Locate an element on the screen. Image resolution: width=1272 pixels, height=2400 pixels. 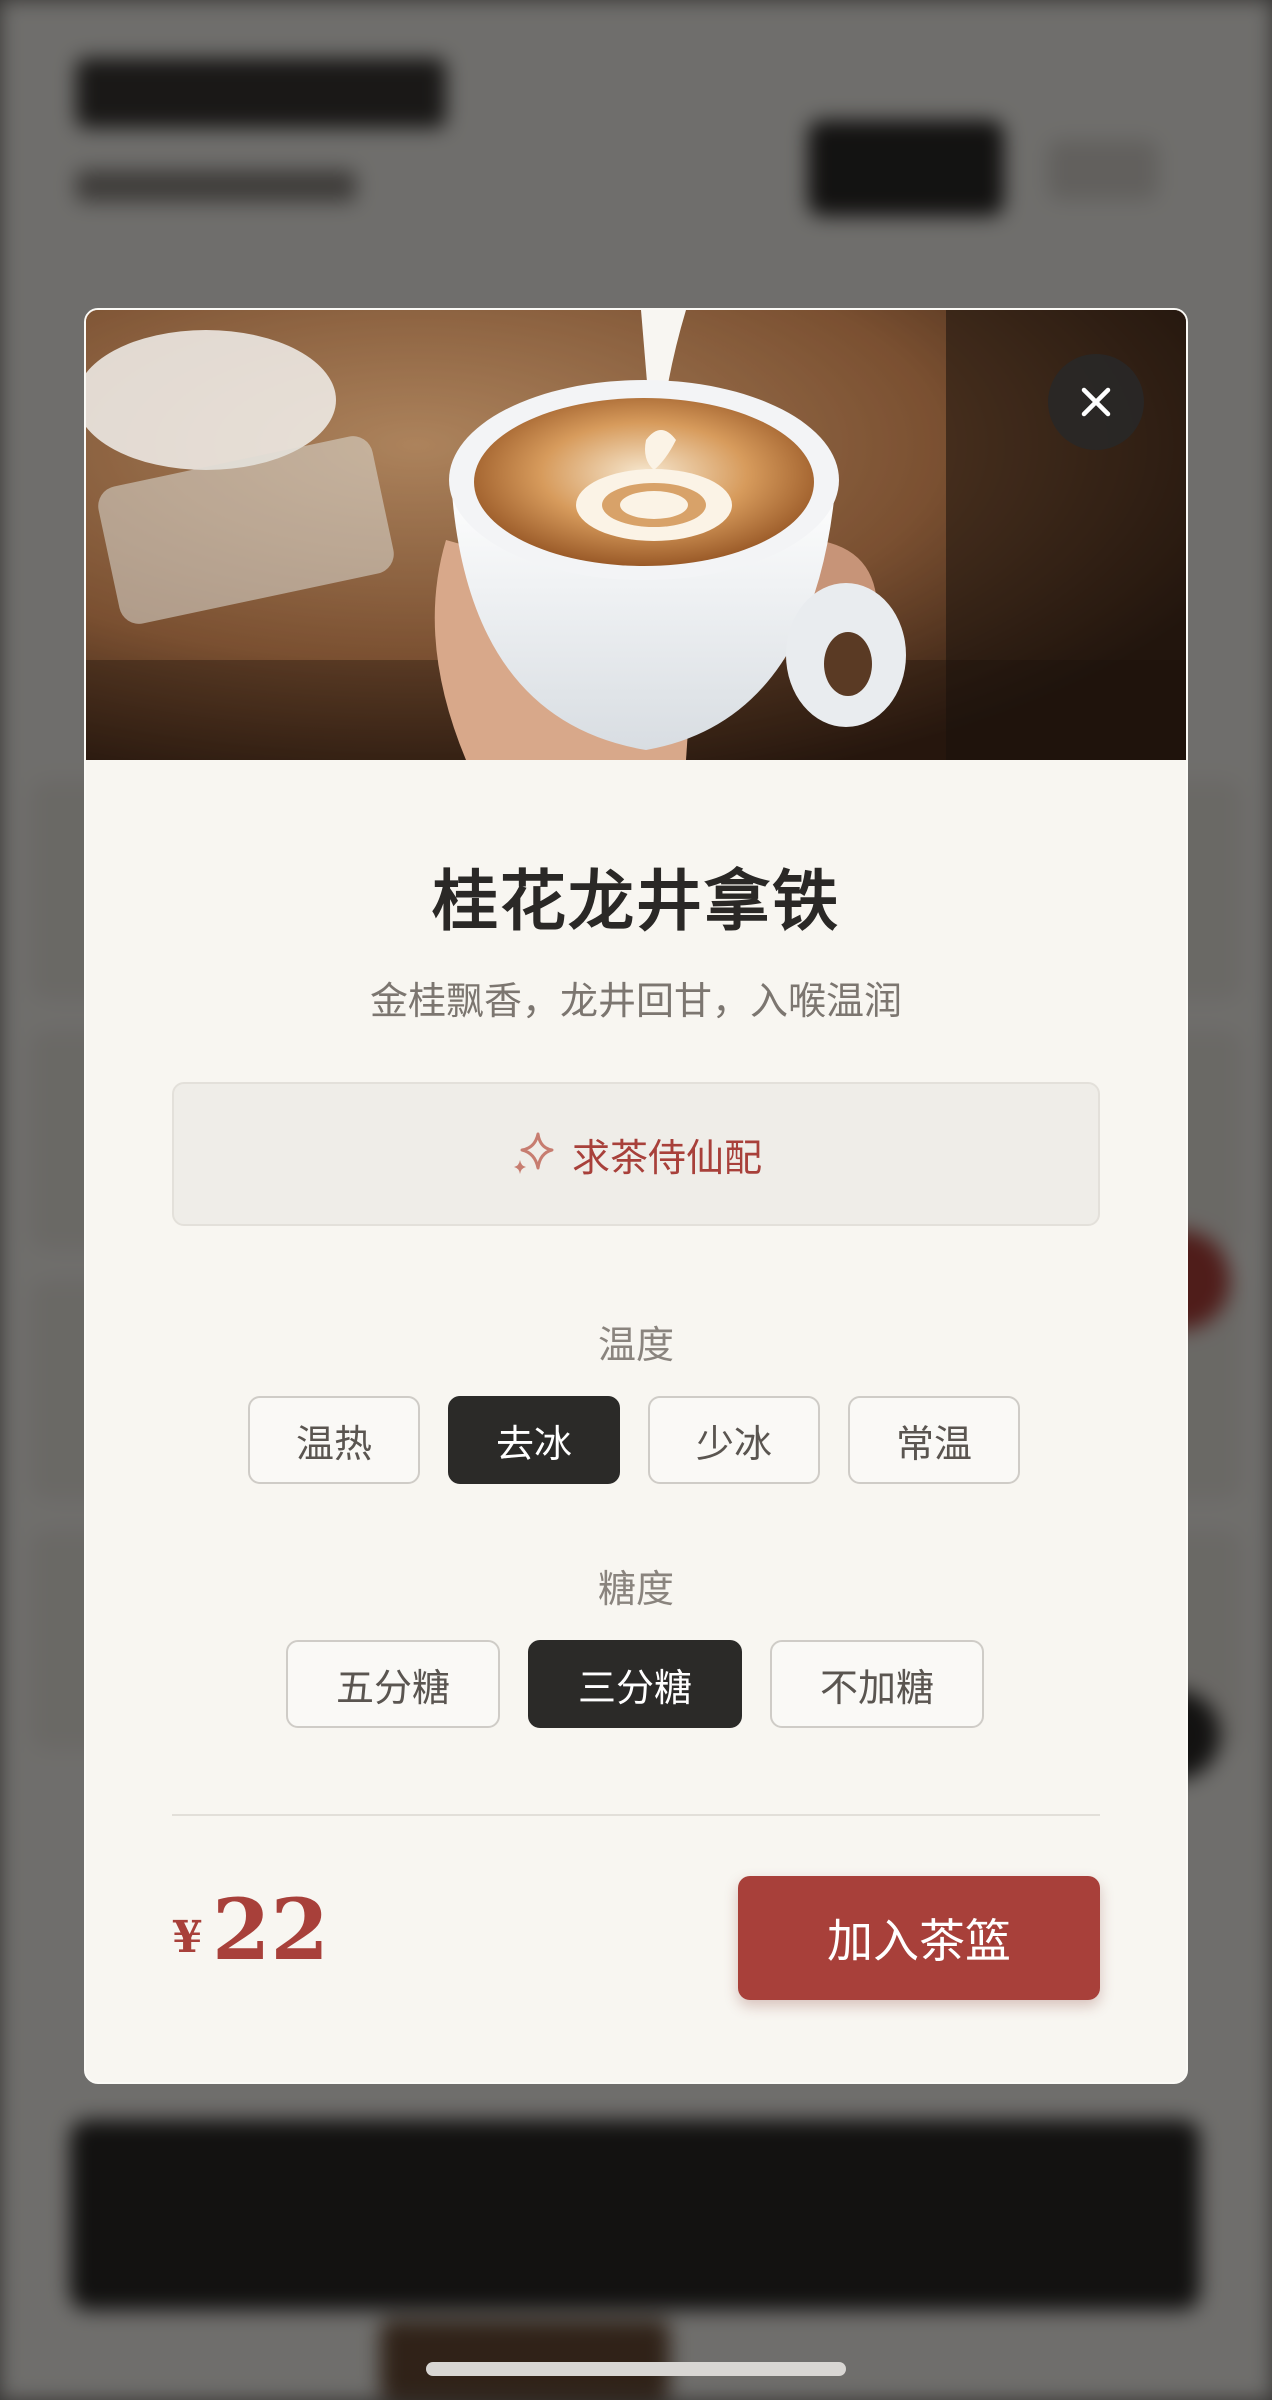
ai-pairing-label: 求茶侍仙配 is located at coordinates (666, 1157).